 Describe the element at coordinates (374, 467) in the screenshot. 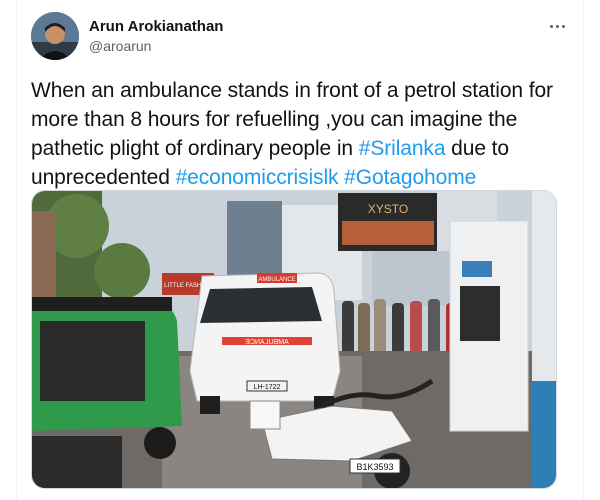

I see `bike-plate: B1K3593` at that location.